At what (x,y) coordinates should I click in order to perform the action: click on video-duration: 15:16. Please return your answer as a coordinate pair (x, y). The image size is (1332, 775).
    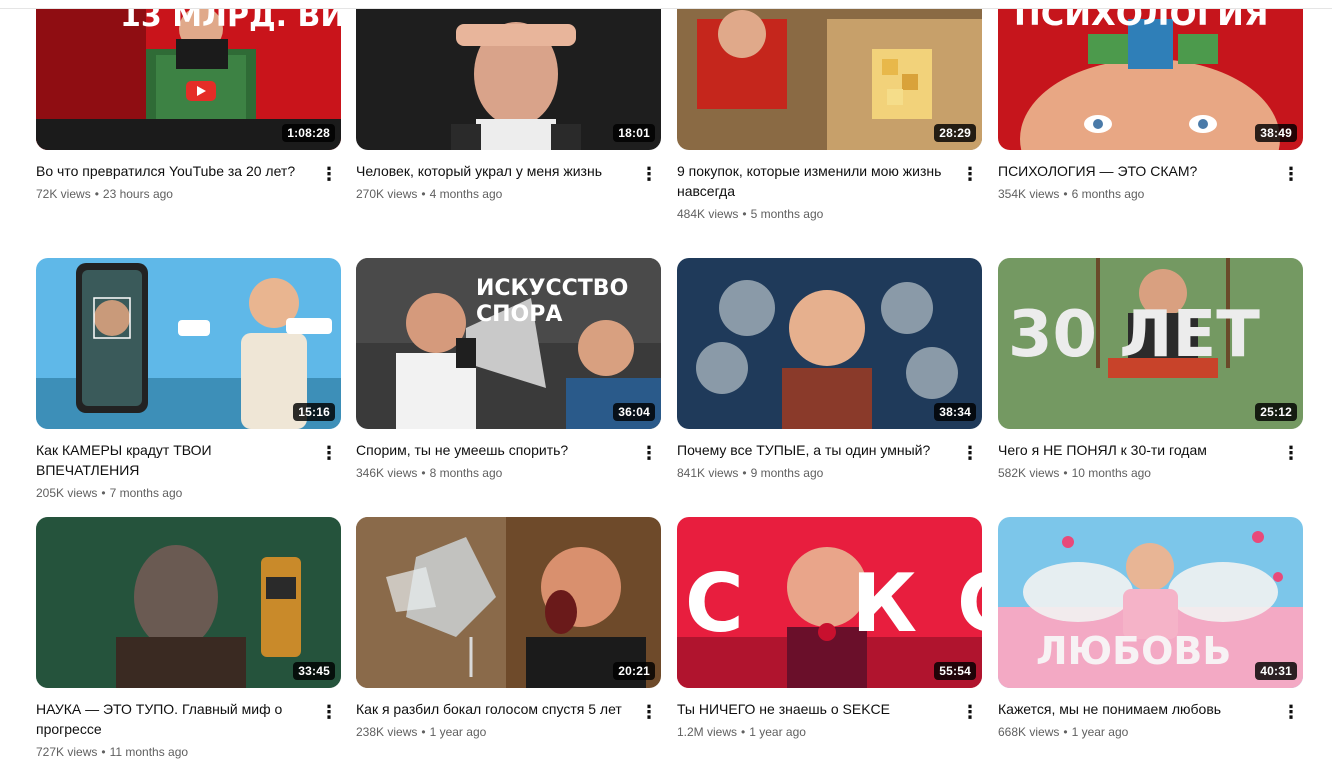
    Looking at the image, I should click on (314, 412).